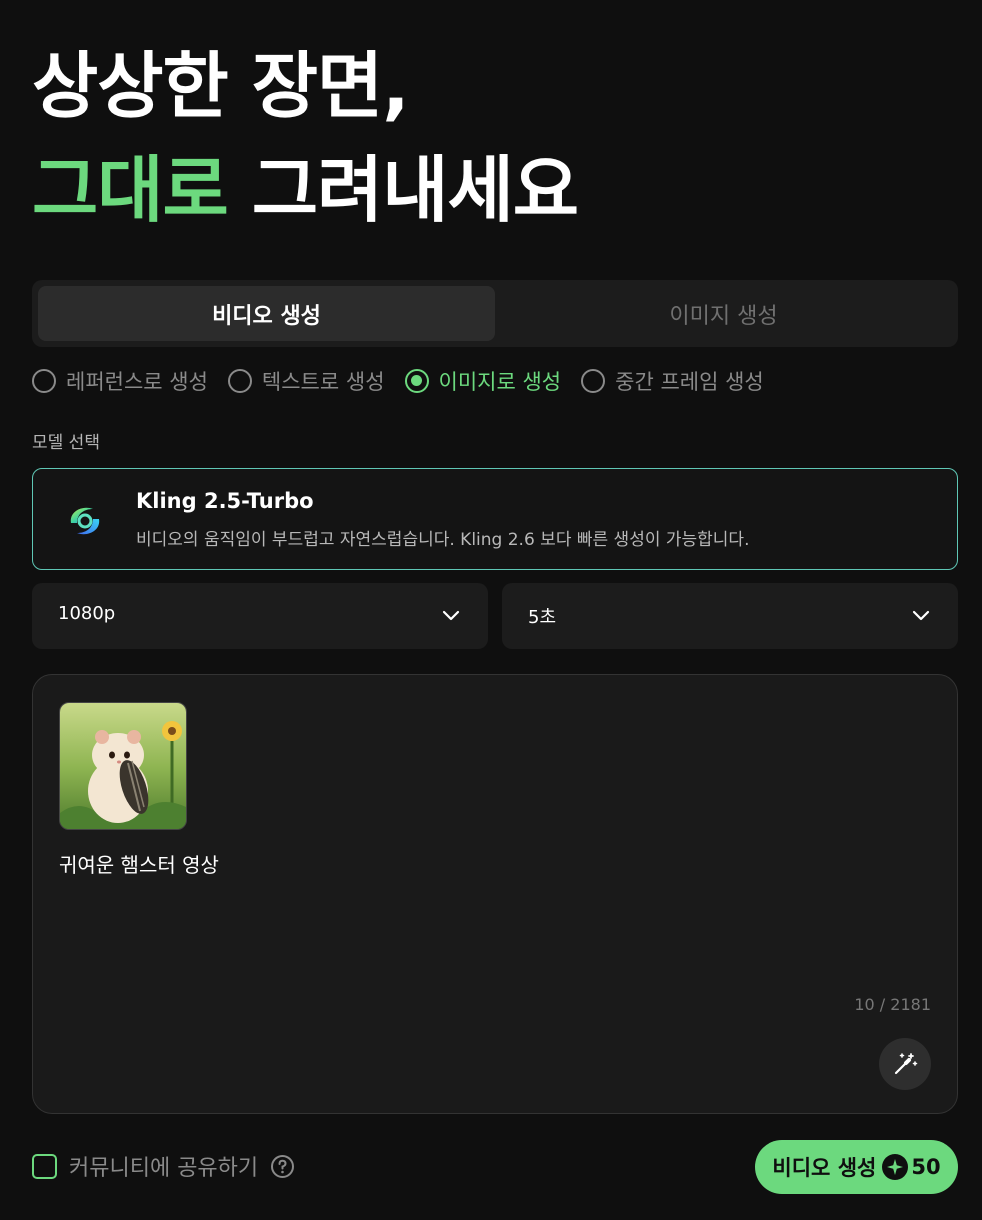 Image resolution: width=982 pixels, height=1220 pixels. What do you see at coordinates (892, 1004) in the screenshot?
I see `character-counter: 10 / 2181` at bounding box center [892, 1004].